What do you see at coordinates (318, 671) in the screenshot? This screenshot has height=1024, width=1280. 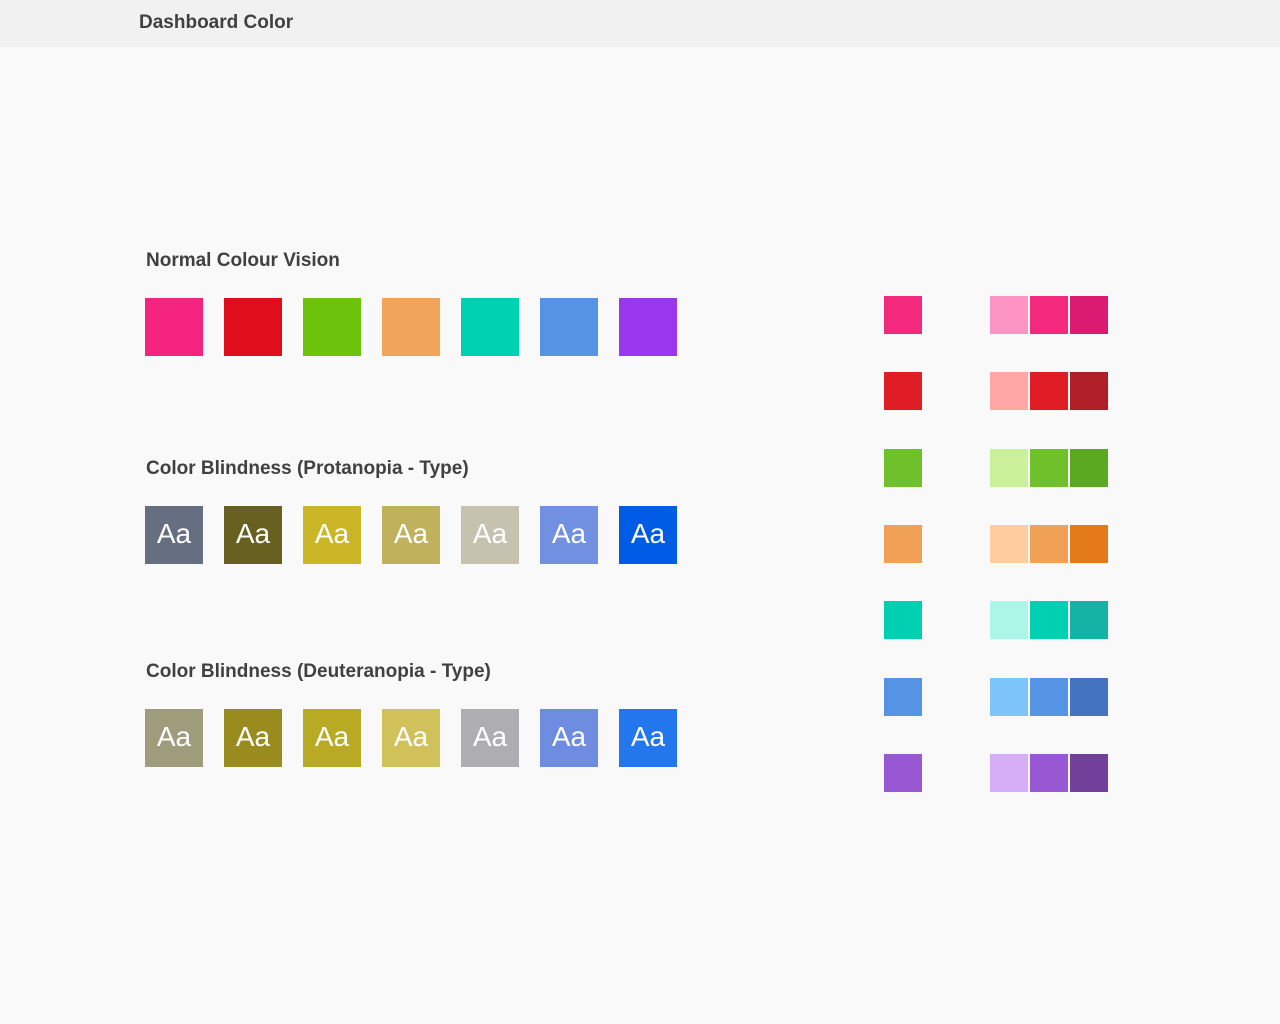 I see `section-title-deuteranopia: Color Blindness (Deuteranopia - Type)` at bounding box center [318, 671].